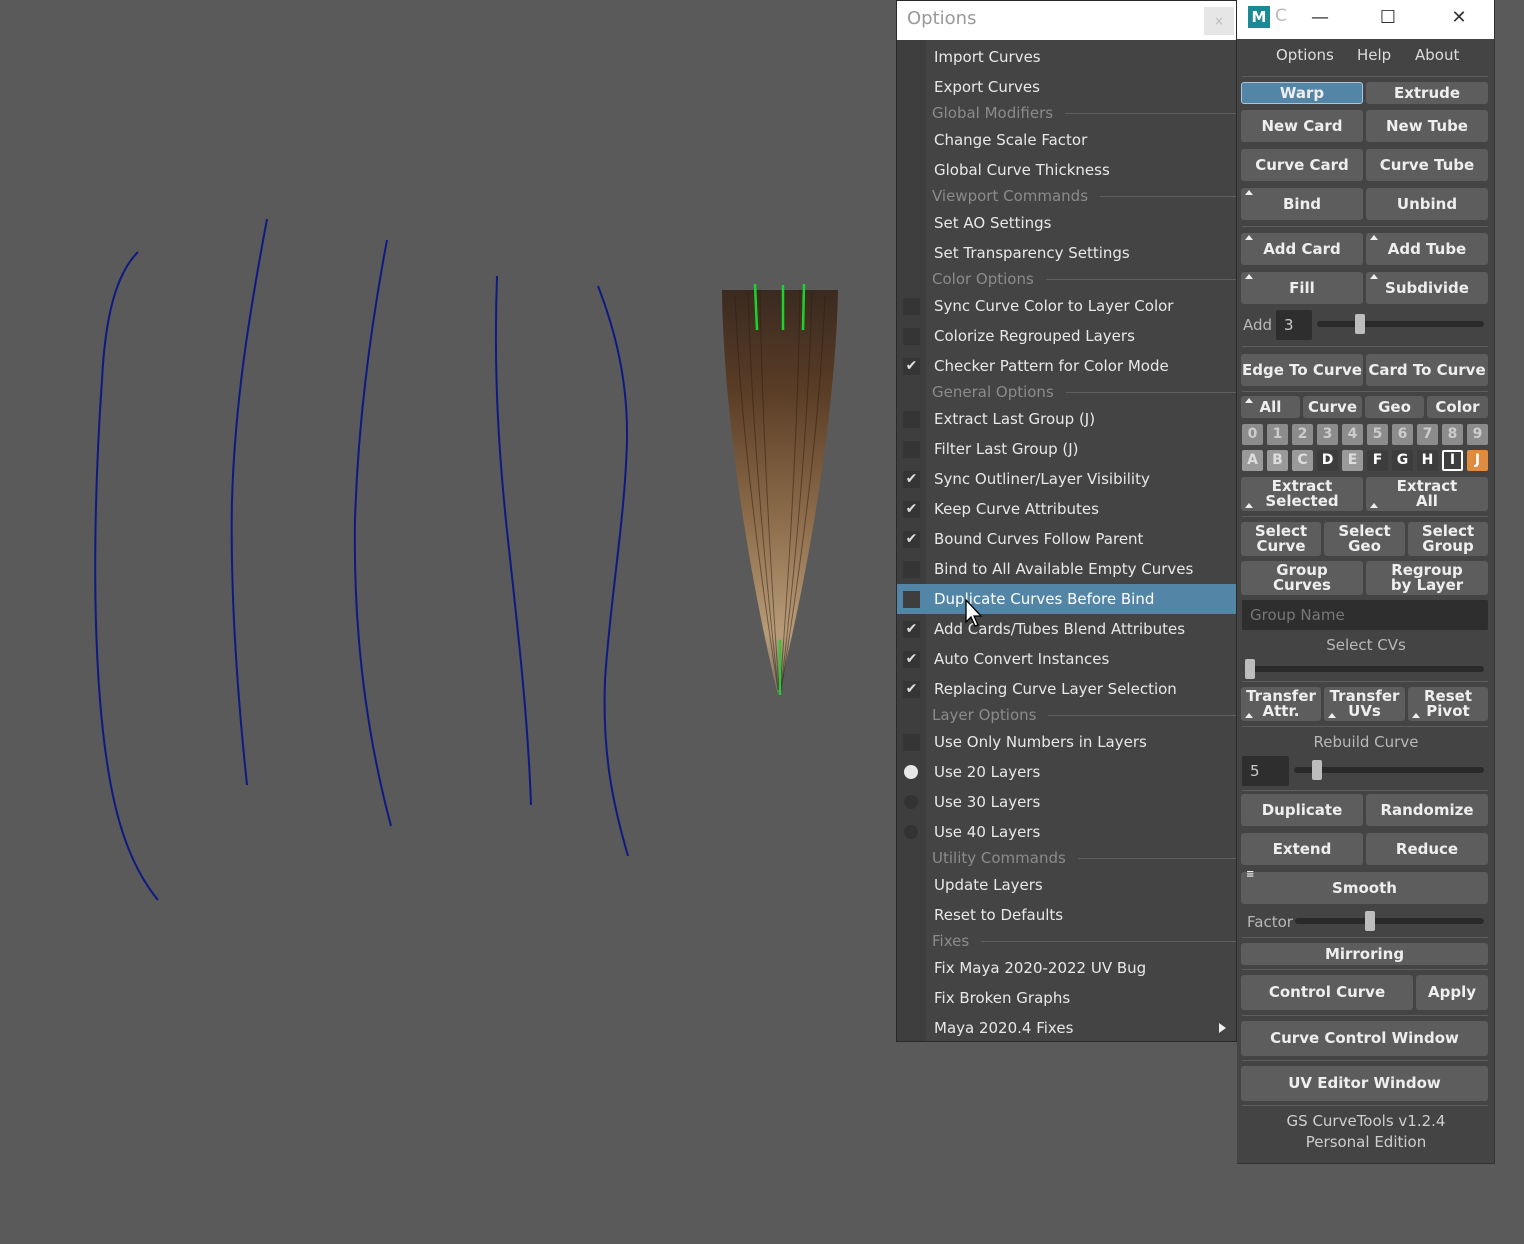 The width and height of the screenshot is (1524, 1244). What do you see at coordinates (1452, 992) in the screenshot?
I see `apply-button: Apply` at bounding box center [1452, 992].